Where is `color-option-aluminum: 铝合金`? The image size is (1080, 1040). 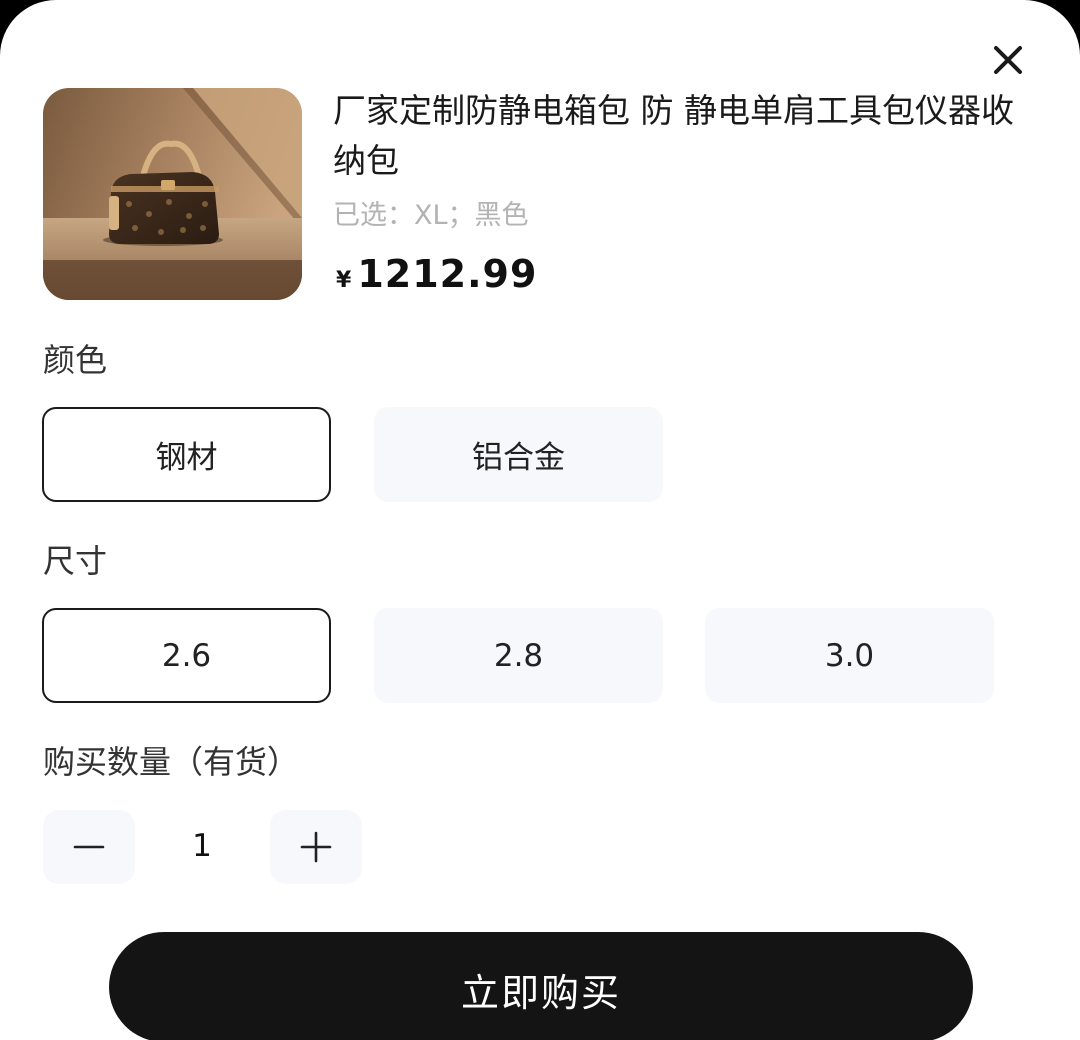
color-option-aluminum: 铝合金 is located at coordinates (518, 454).